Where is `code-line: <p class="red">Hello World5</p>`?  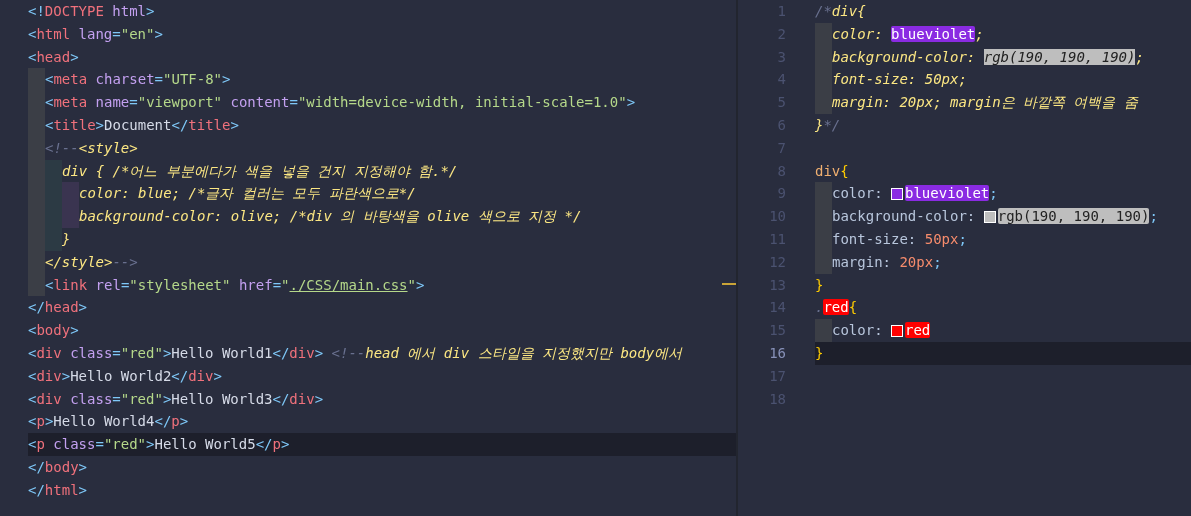 code-line: <p class="red">Hello World5</p> is located at coordinates (159, 445).